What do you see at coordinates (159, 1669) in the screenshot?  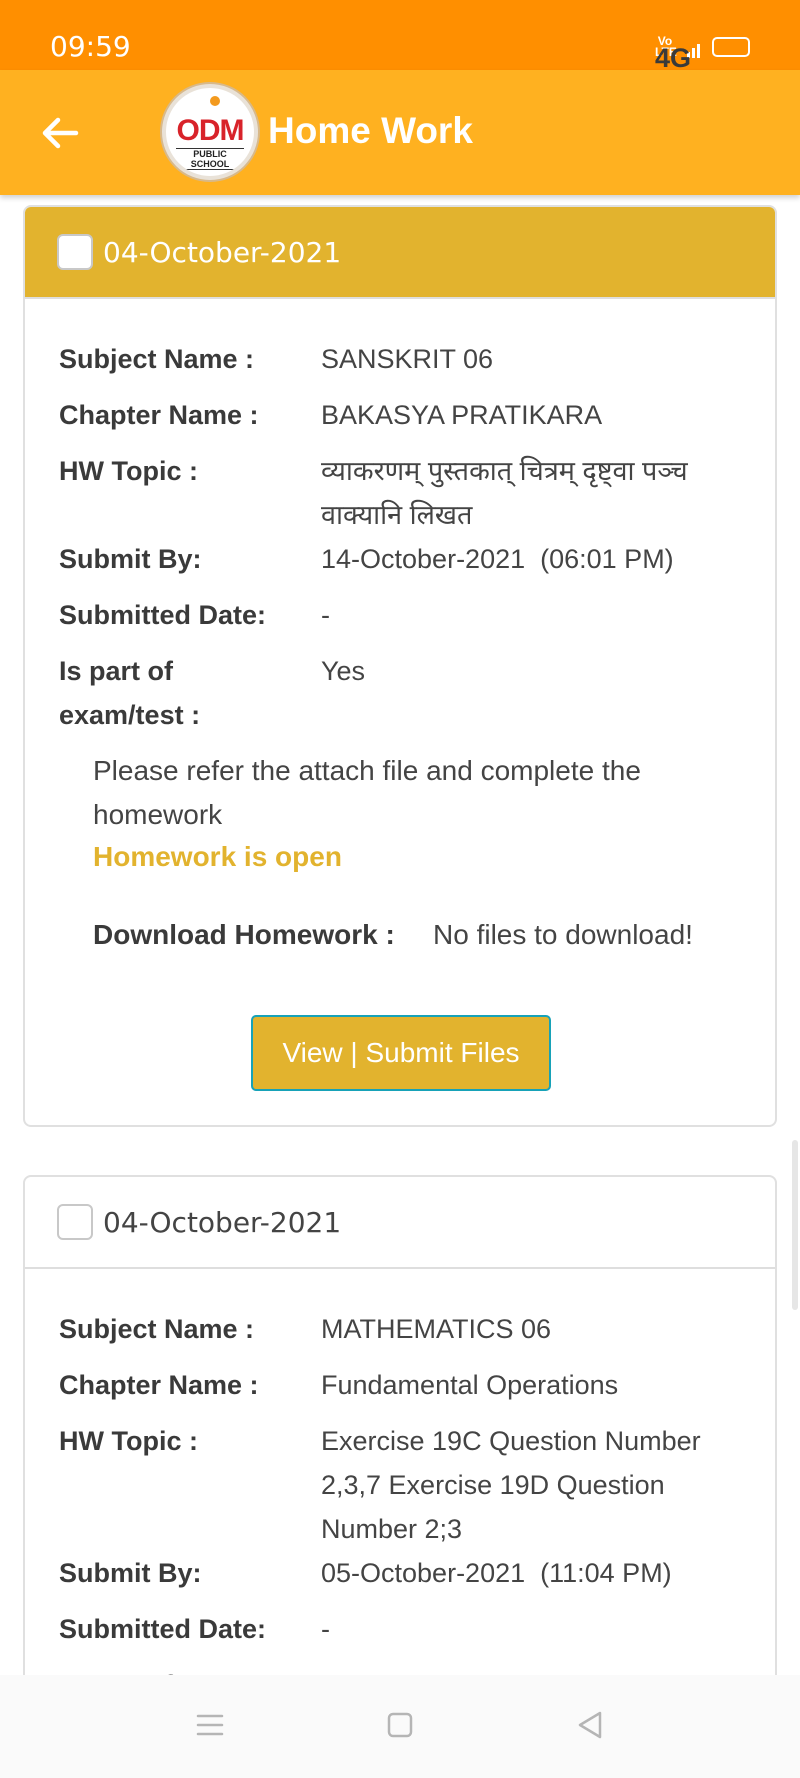 I see `exam-label: Is part of` at bounding box center [159, 1669].